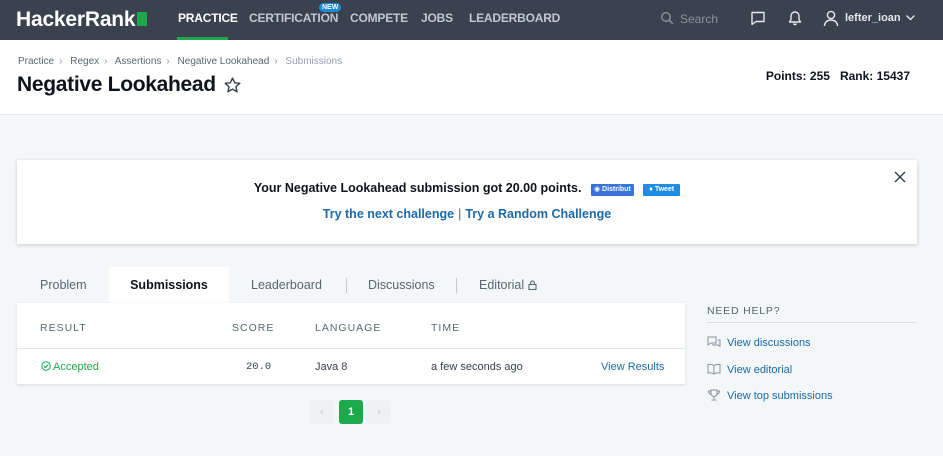 The width and height of the screenshot is (943, 456). What do you see at coordinates (502, 285) in the screenshot?
I see `tab-editorial-label: Editorial` at bounding box center [502, 285].